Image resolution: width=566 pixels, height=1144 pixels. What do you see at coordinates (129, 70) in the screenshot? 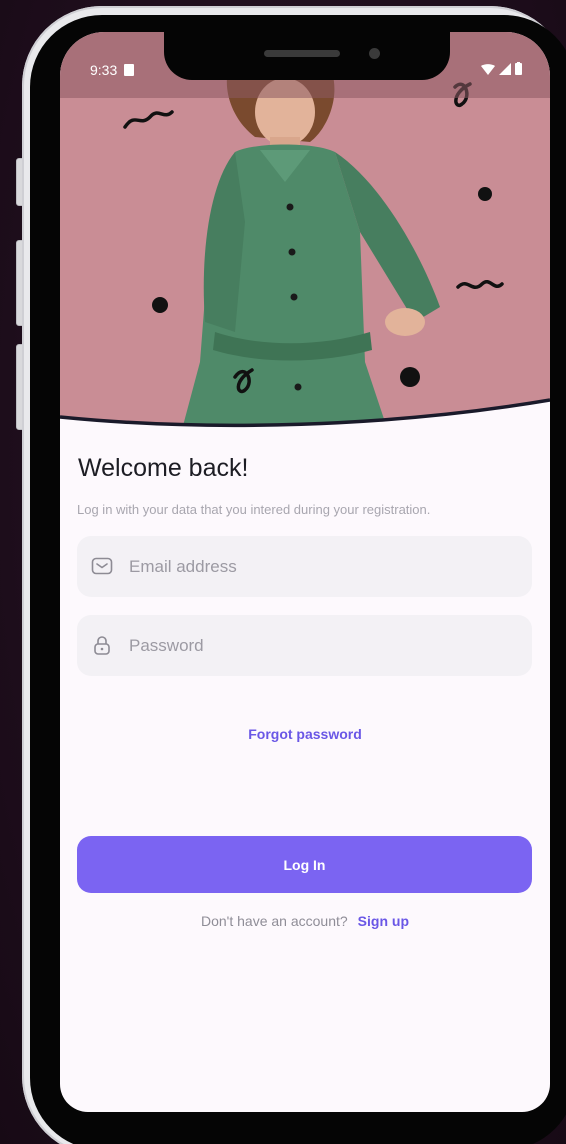
I see `sim-card-icon` at bounding box center [129, 70].